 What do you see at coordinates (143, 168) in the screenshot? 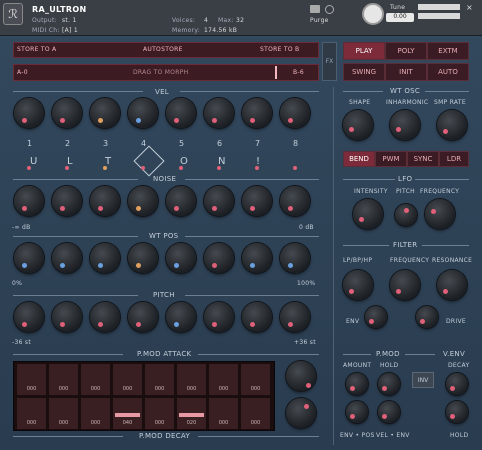
I see `step-led` at bounding box center [143, 168].